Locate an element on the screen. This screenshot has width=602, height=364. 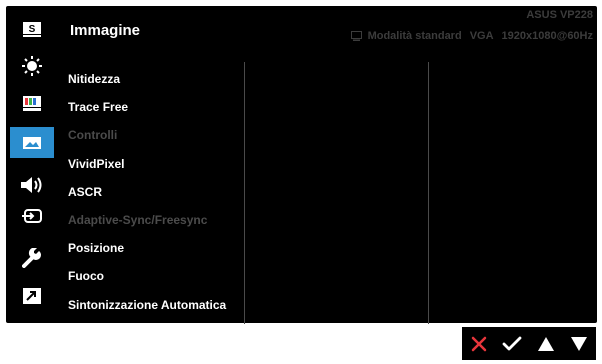
close-x-icon is located at coordinates (478, 343).